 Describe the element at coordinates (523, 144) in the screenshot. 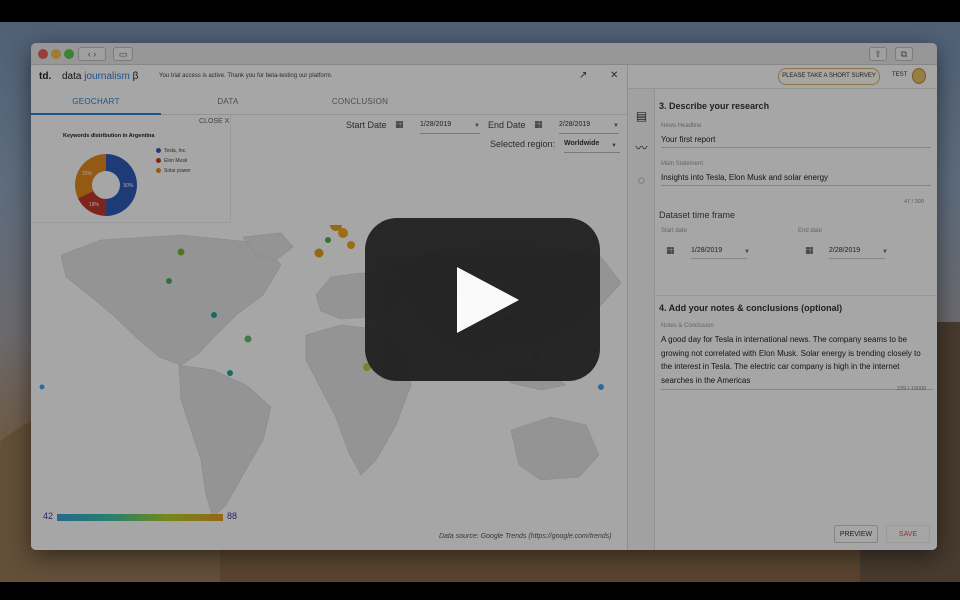

I see `region-label: Selected region:` at that location.